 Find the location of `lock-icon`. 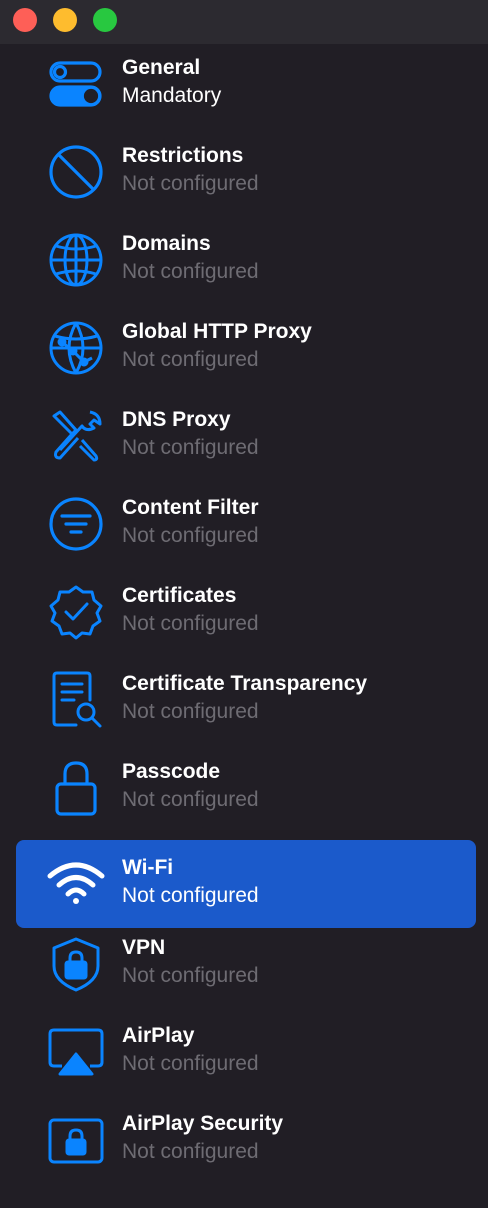

lock-icon is located at coordinates (76, 788).